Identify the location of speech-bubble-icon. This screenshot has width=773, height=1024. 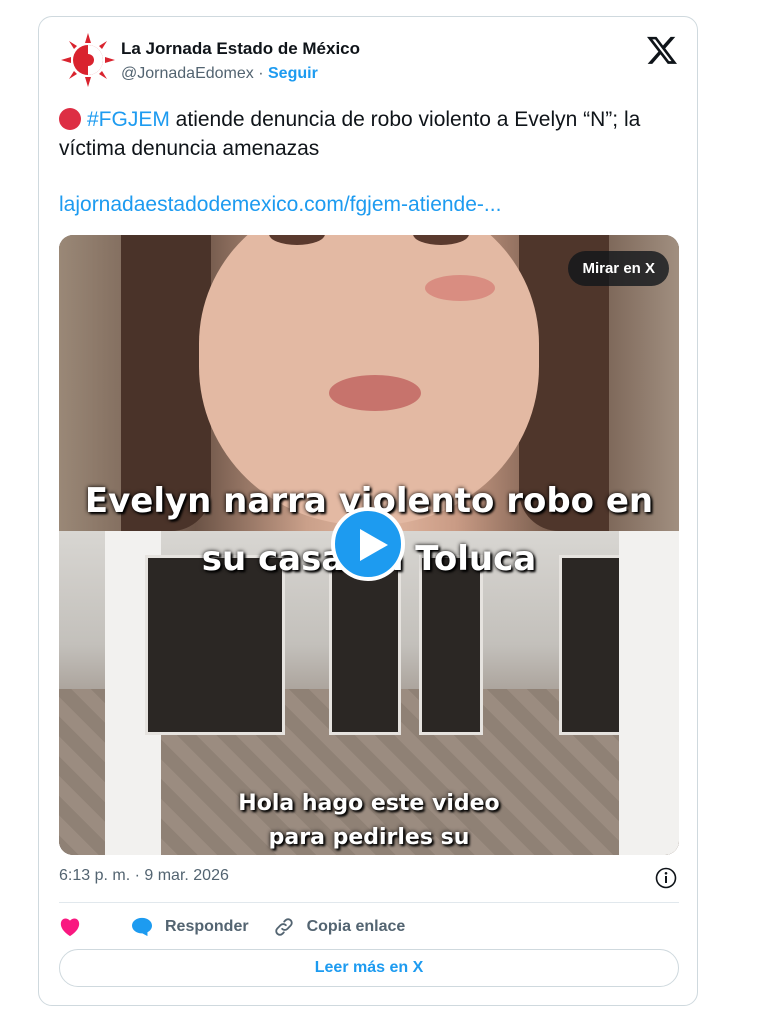
(142, 927).